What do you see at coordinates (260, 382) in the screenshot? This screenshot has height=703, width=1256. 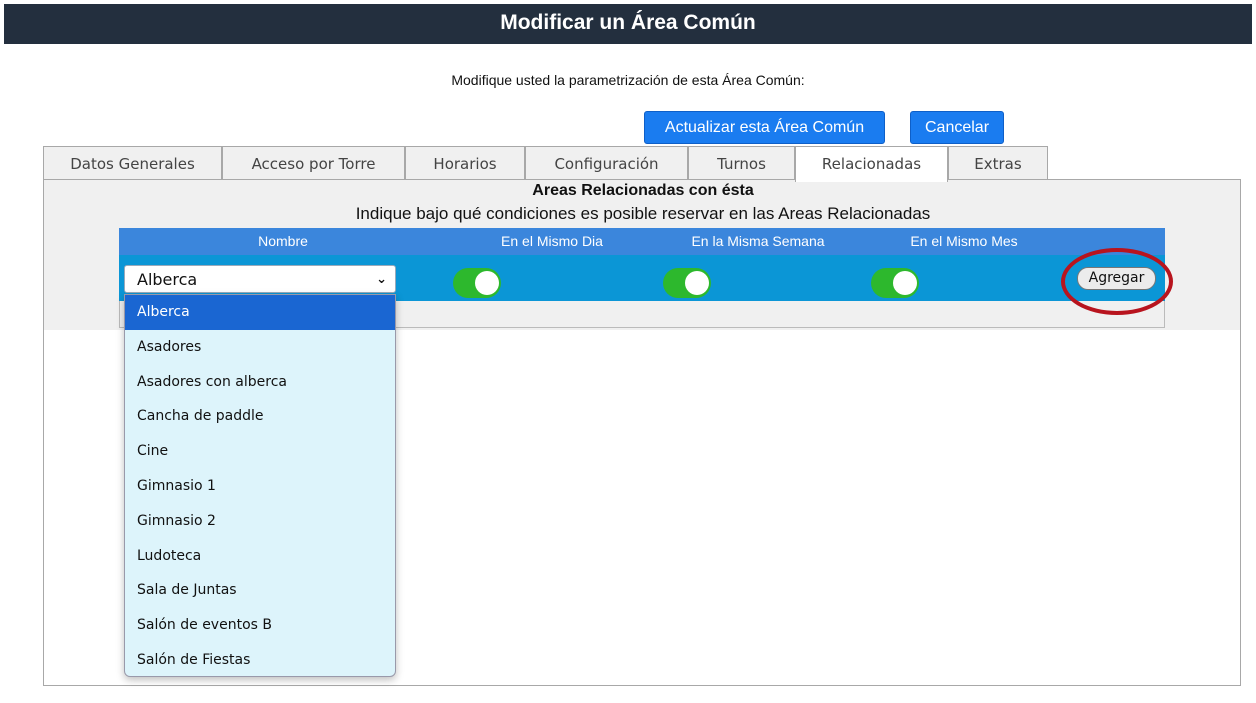 I see `dropdown-option-asadores-con-alberca: Asadores con alberca` at bounding box center [260, 382].